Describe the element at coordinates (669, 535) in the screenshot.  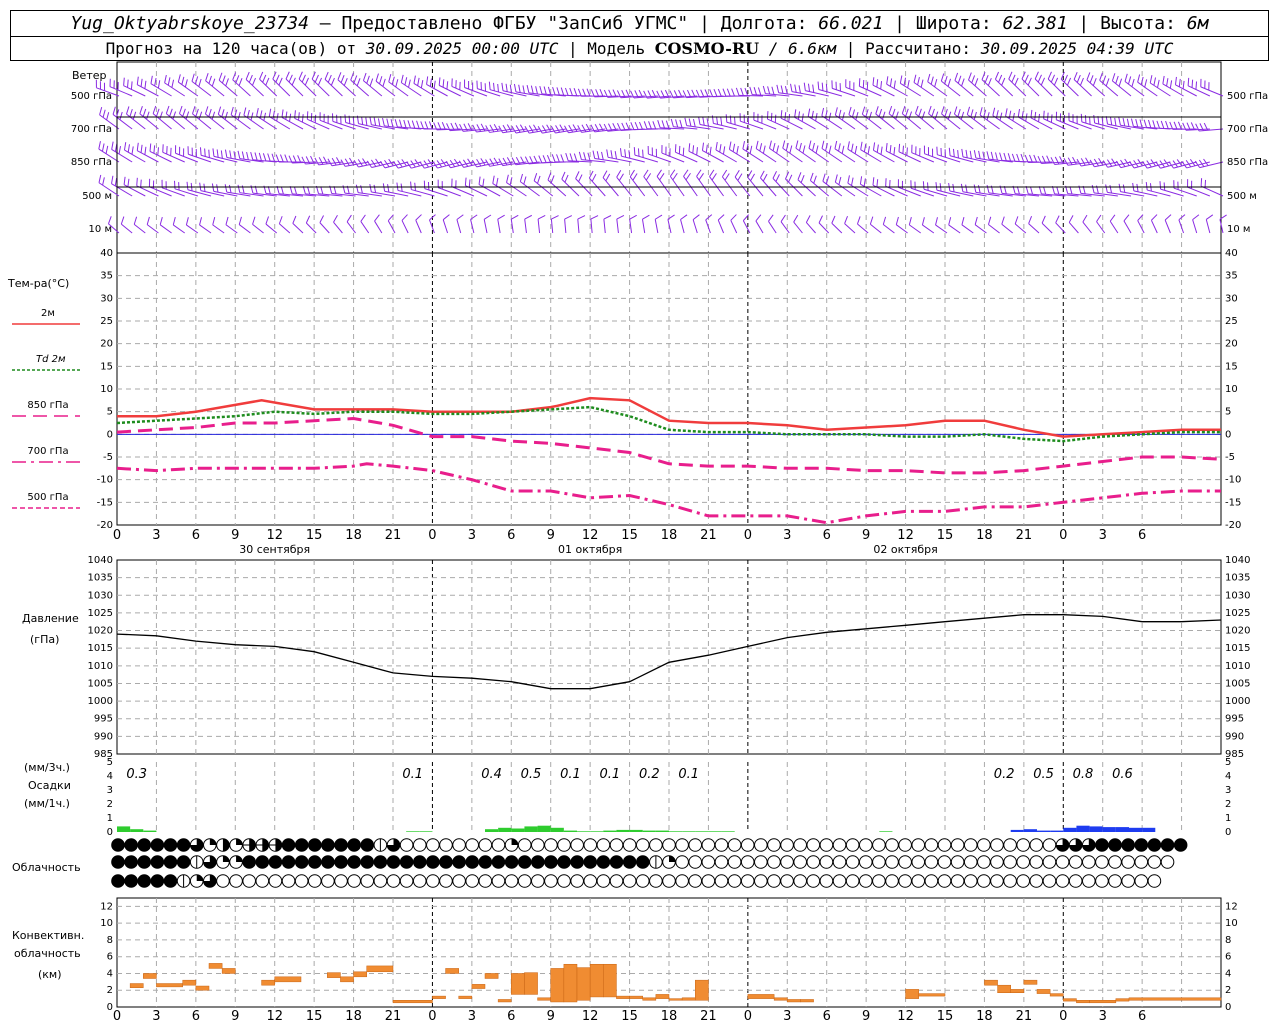
I see `x-tick: 18` at that location.